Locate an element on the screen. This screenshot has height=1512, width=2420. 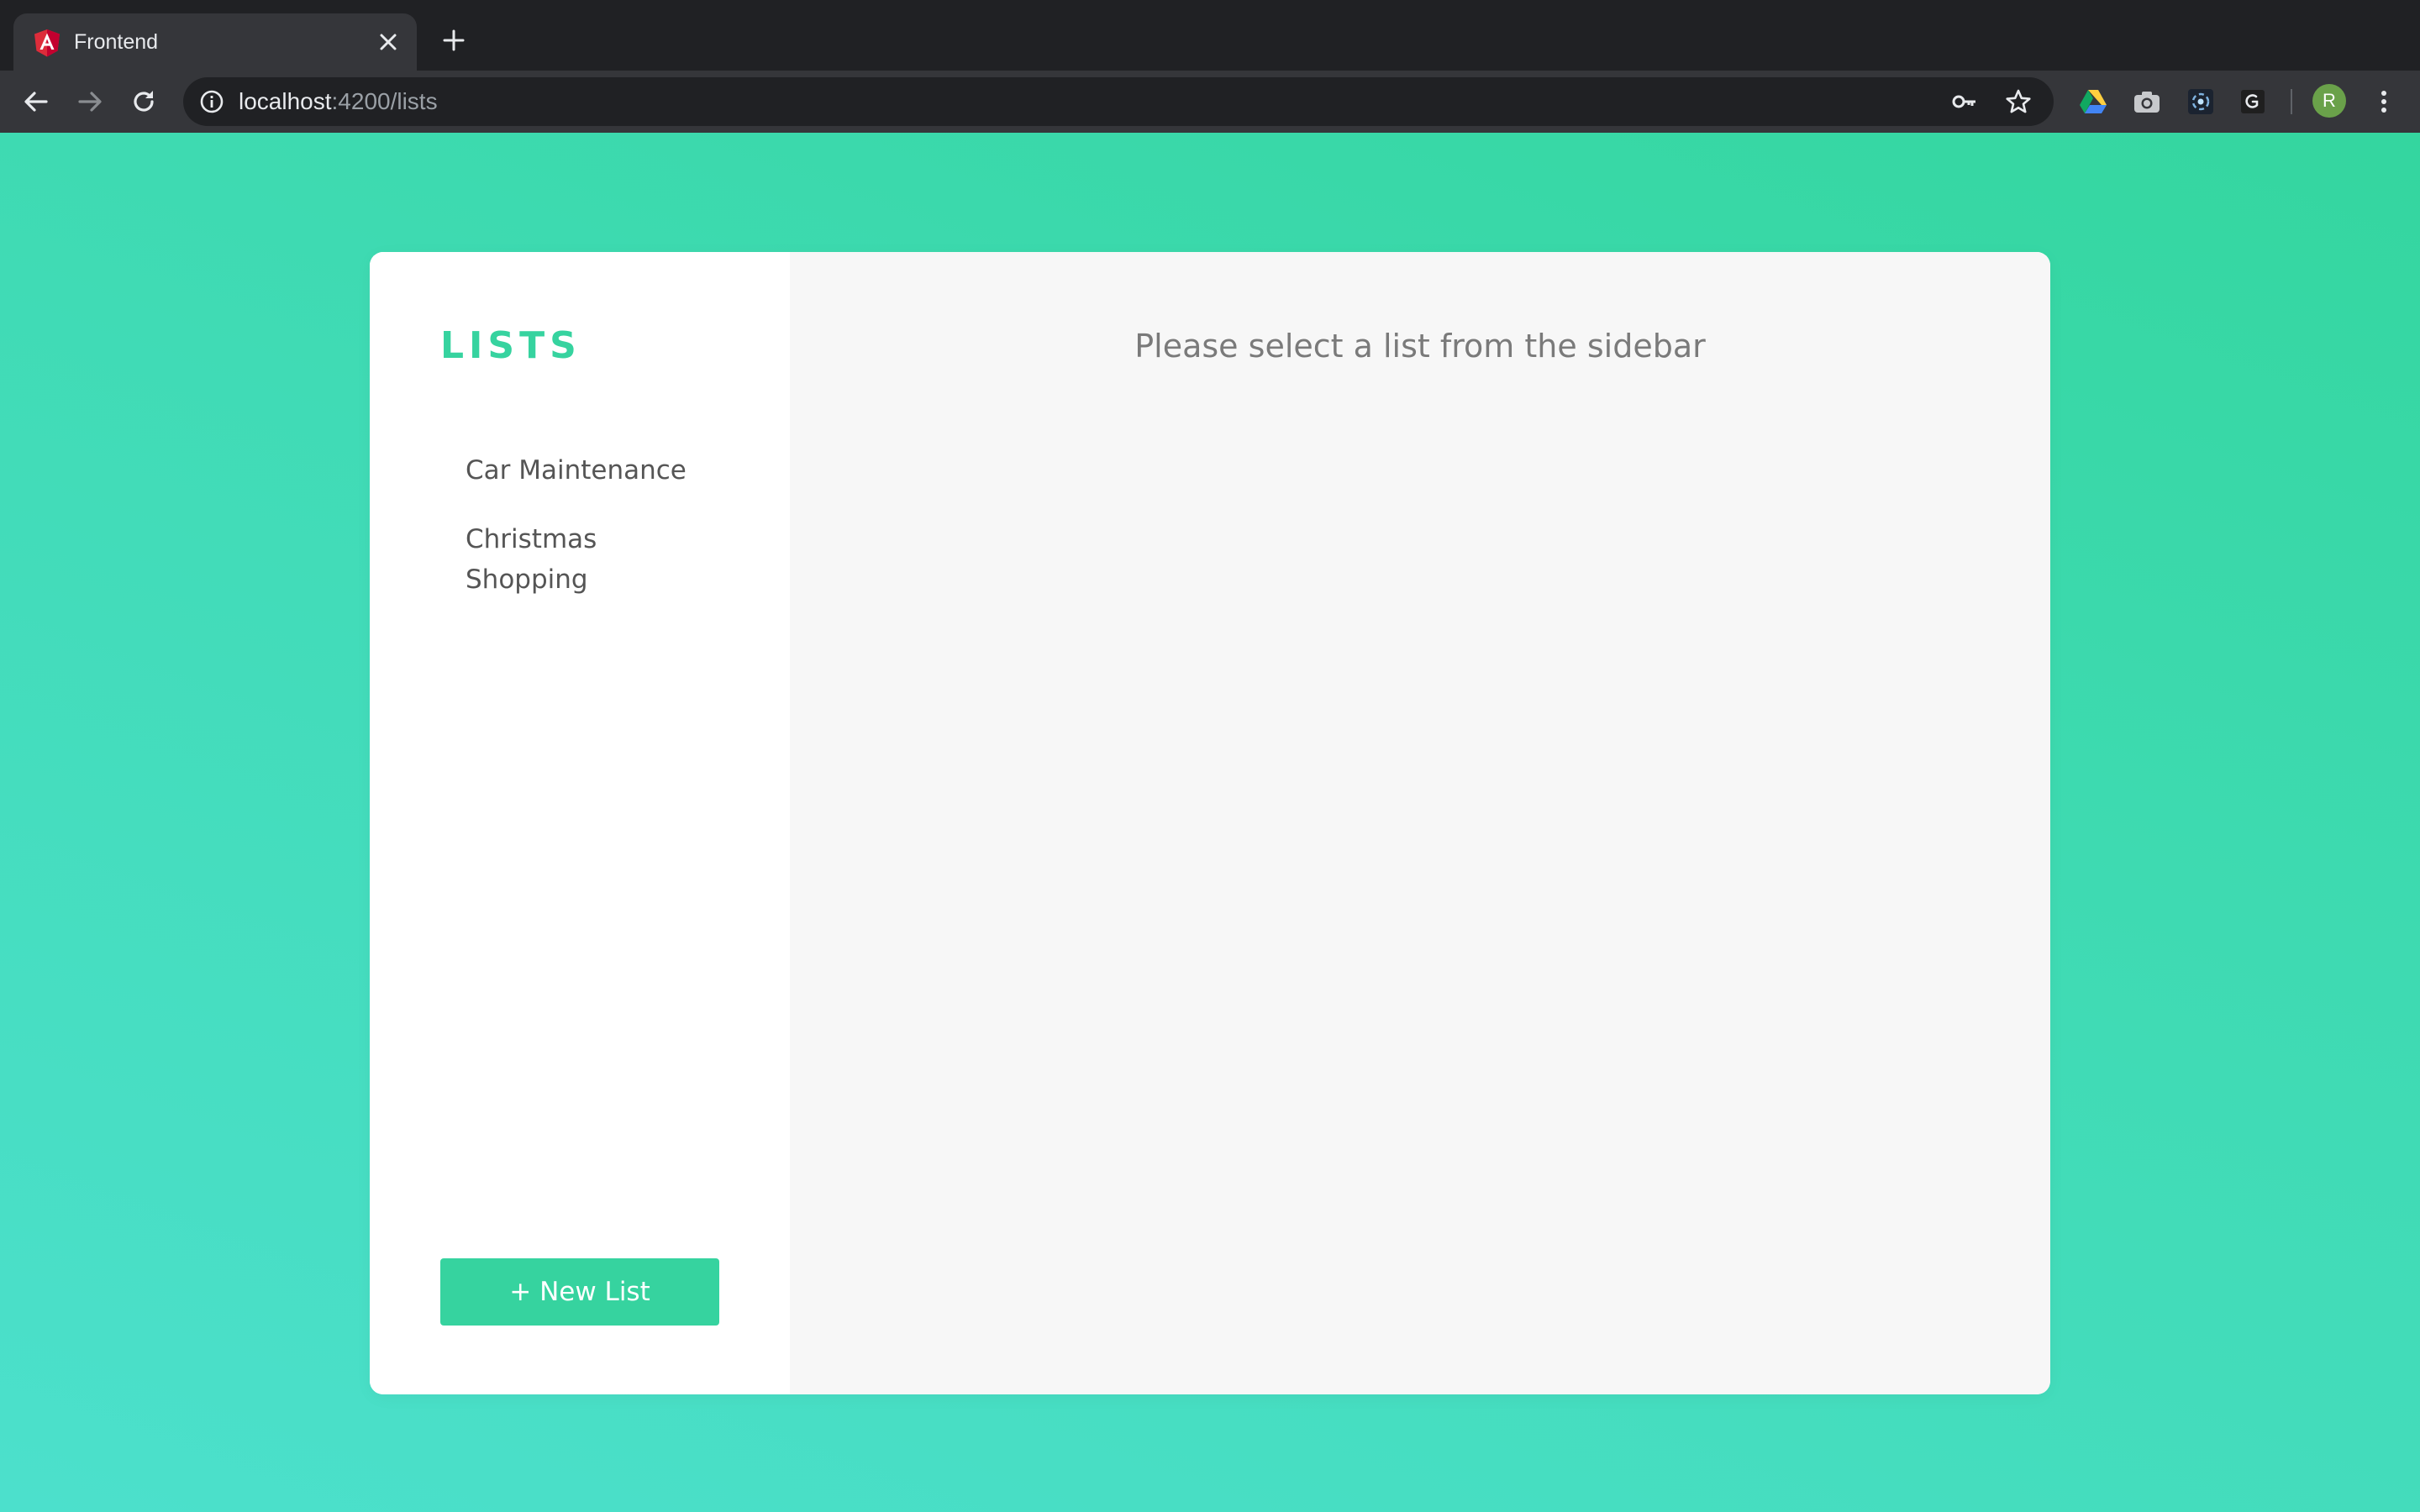
new-tab-button is located at coordinates (454, 40).